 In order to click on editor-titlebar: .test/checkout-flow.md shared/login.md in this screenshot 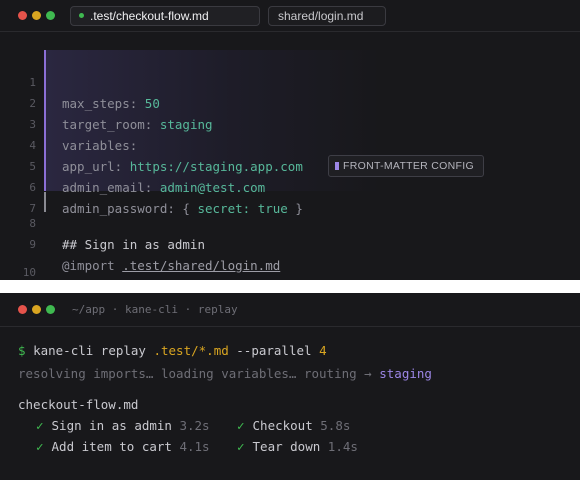, I will do `click(290, 16)`.